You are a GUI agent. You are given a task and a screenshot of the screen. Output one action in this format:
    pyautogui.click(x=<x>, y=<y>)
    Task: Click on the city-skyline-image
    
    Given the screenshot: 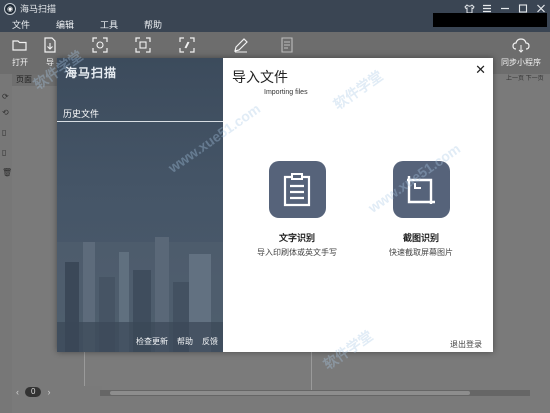 What is the action you would take?
    pyautogui.click(x=140, y=294)
    